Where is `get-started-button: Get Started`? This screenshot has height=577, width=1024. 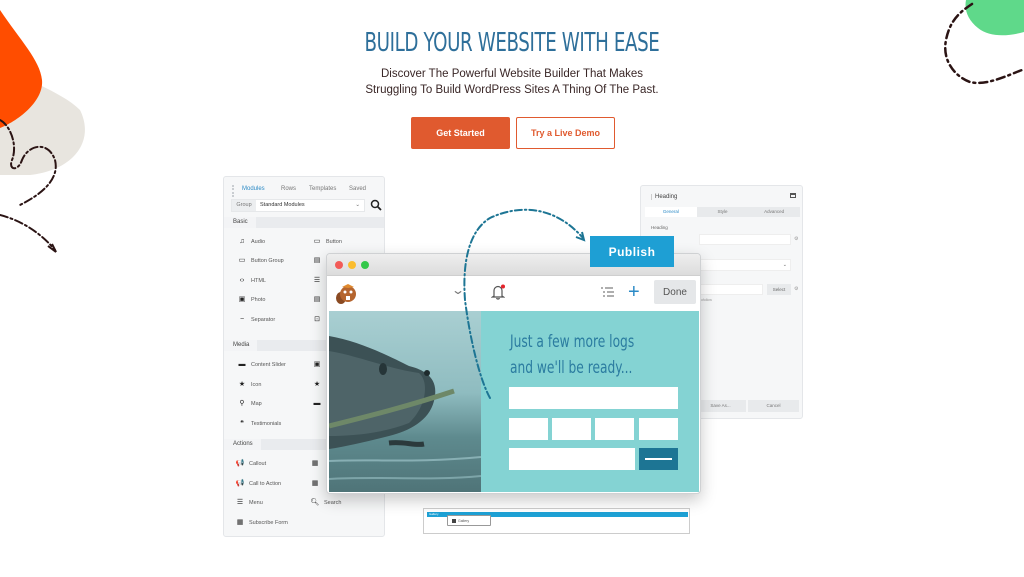 get-started-button: Get Started is located at coordinates (460, 133).